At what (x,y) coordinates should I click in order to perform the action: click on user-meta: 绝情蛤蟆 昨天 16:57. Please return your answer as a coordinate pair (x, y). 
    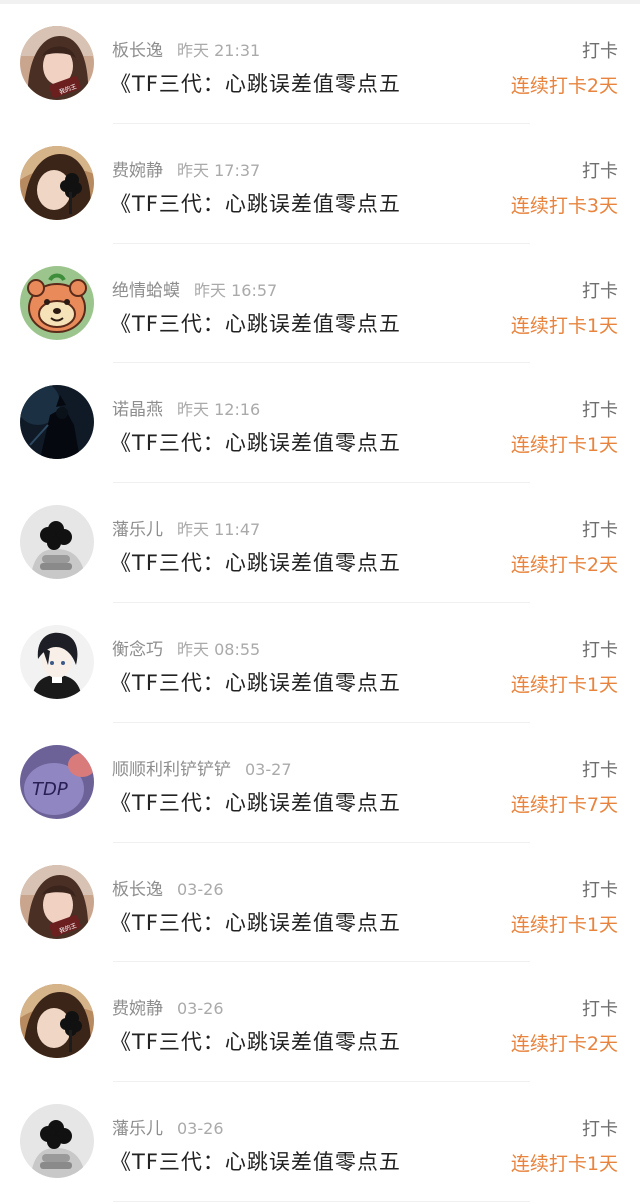
    Looking at the image, I should click on (194, 288).